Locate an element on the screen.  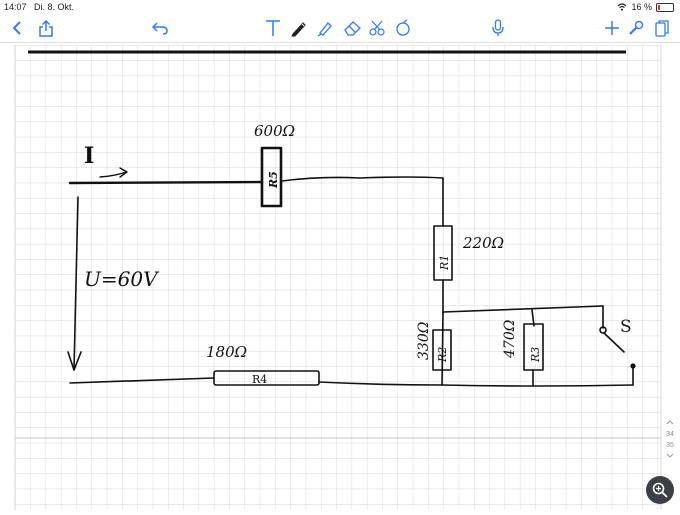
r1-value: 220Ω is located at coordinates (483, 243).